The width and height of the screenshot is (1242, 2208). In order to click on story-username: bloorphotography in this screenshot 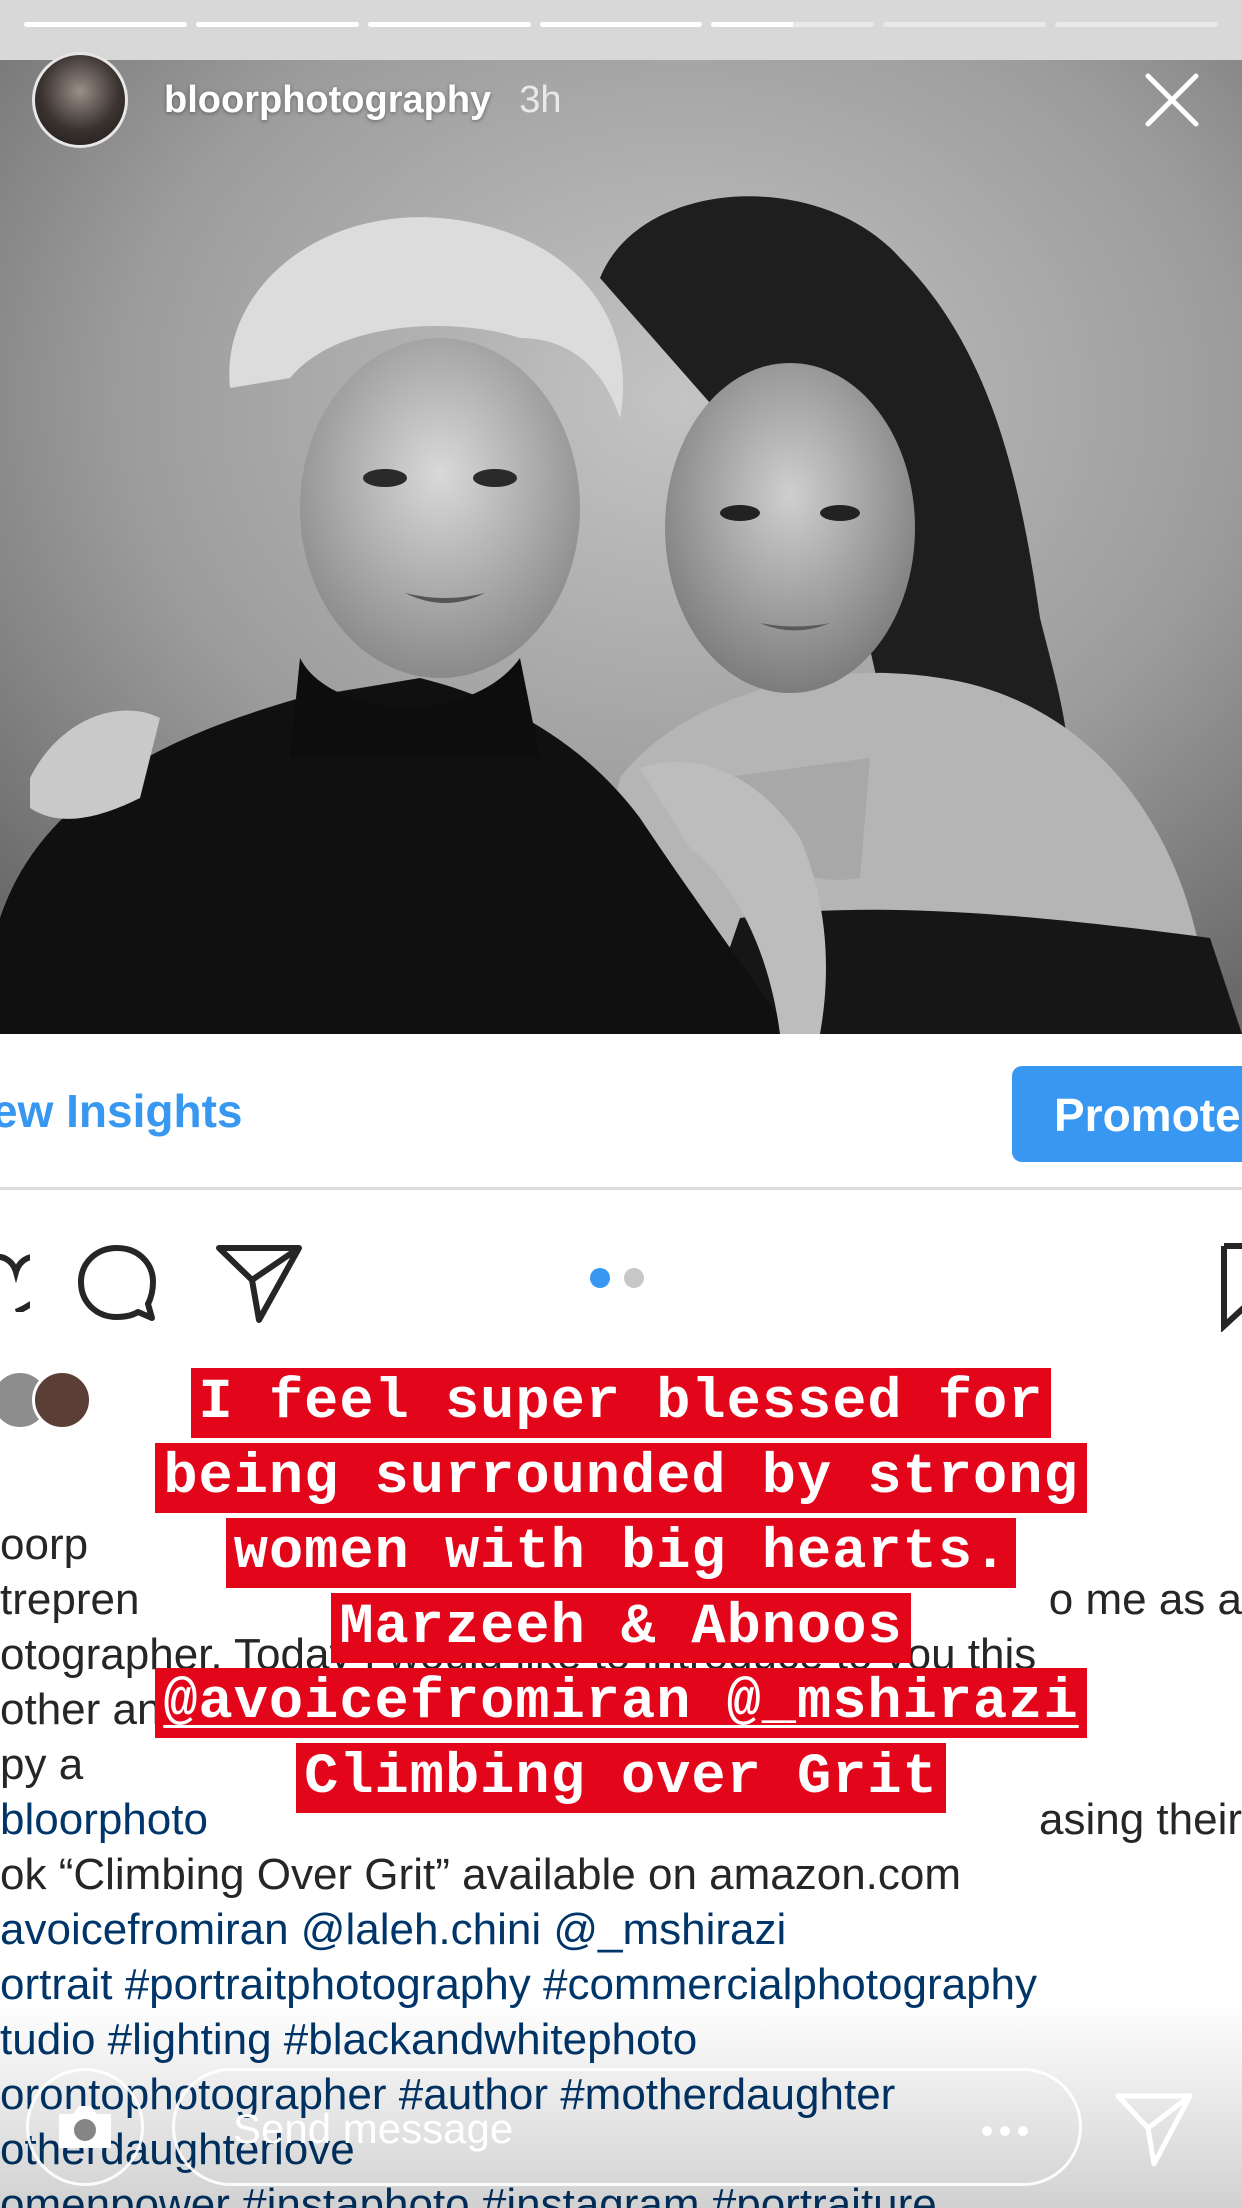, I will do `click(327, 100)`.